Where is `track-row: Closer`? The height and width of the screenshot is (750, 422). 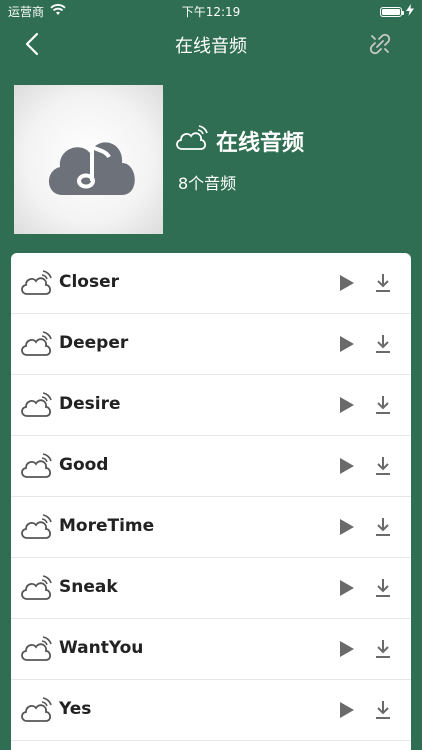
track-row: Closer is located at coordinates (211, 283).